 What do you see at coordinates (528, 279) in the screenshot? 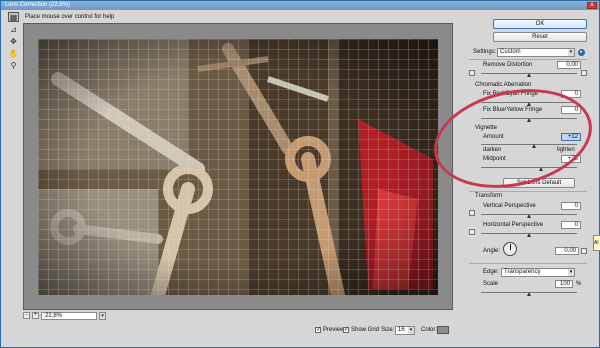
I see `edge-scale-group: Edge: Transparency ▾ Scale 100 %` at bounding box center [528, 279].